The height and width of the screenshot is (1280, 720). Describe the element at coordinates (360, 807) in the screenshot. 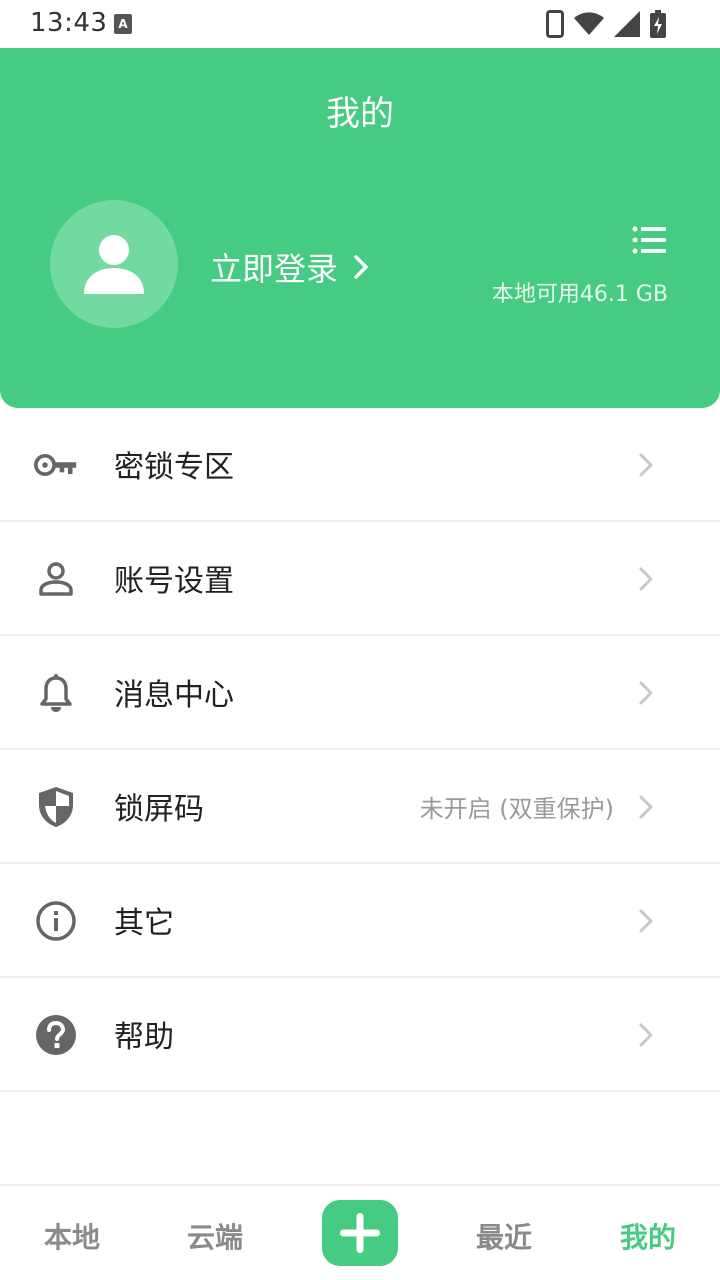

I see `menu-item-lock-screen-code: 锁屏码 未开启 (双重保护)` at that location.